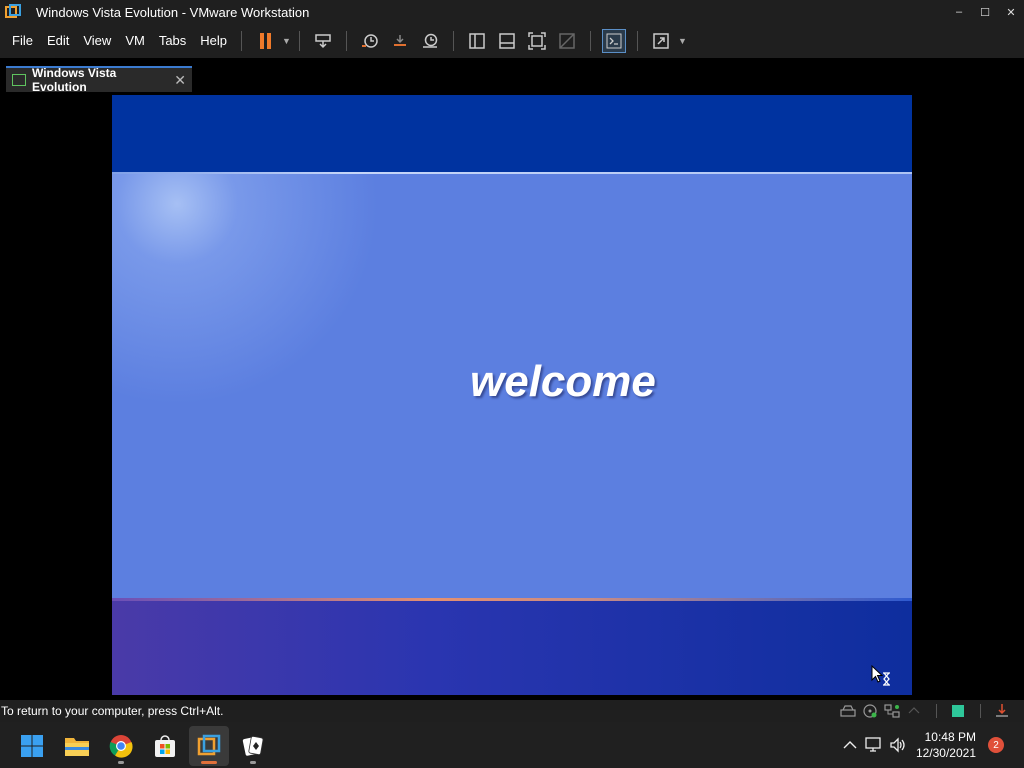 The height and width of the screenshot is (768, 1024). I want to click on vm-top-band, so click(512, 134).